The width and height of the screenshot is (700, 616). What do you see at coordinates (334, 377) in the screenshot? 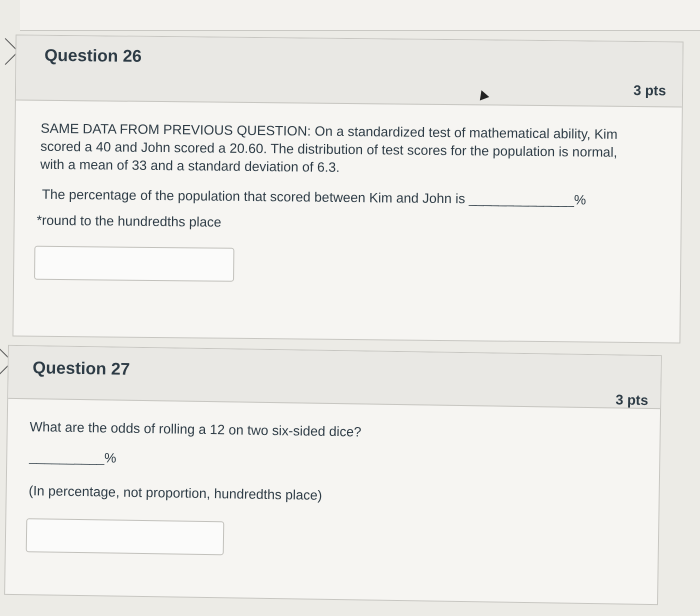
I see `question-27-header: Question 27 3 pts` at bounding box center [334, 377].